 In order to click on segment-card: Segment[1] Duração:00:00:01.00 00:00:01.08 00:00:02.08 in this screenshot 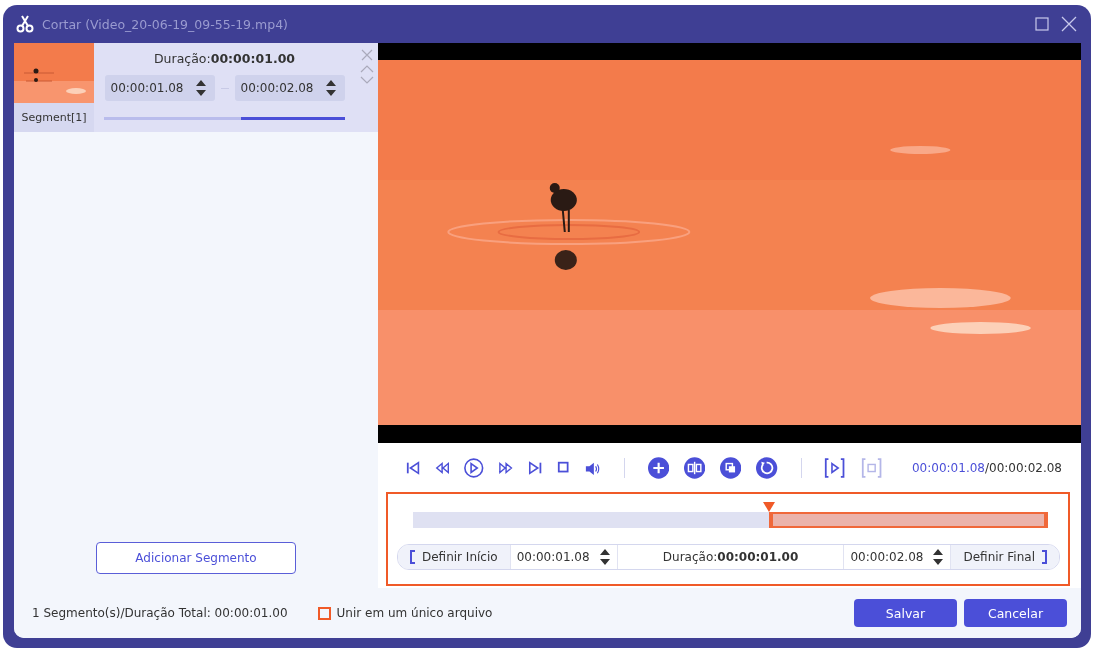, I will do `click(196, 87)`.